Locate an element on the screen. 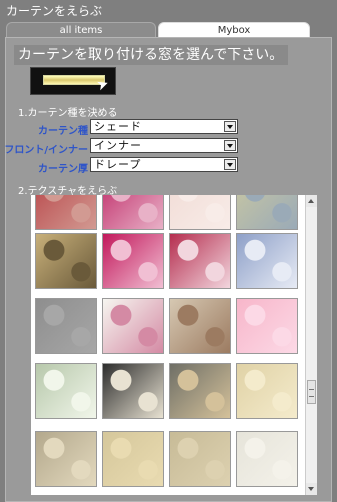 This screenshot has width=337, height=502. headline: カーテンを取り付ける窓を選んで下さい。 is located at coordinates (151, 55).